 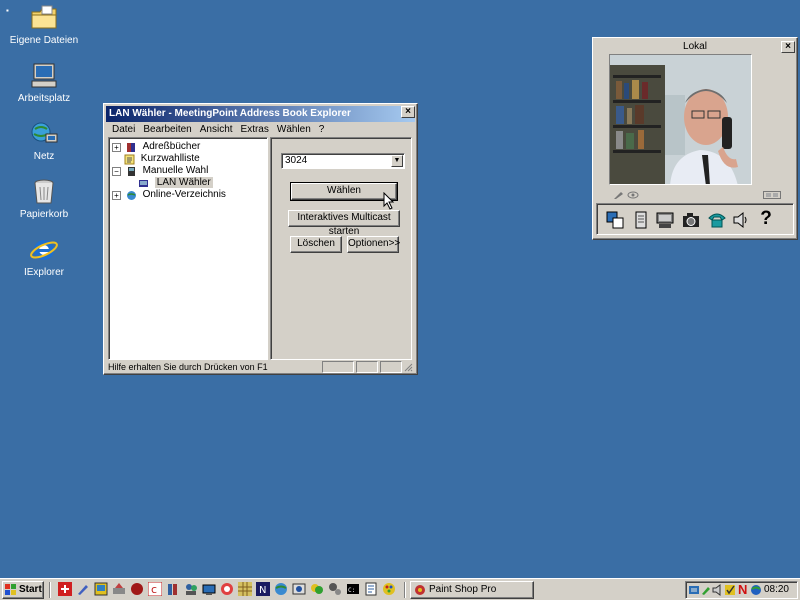 I want to click on n-app-icon: N, so click(x=263, y=589).